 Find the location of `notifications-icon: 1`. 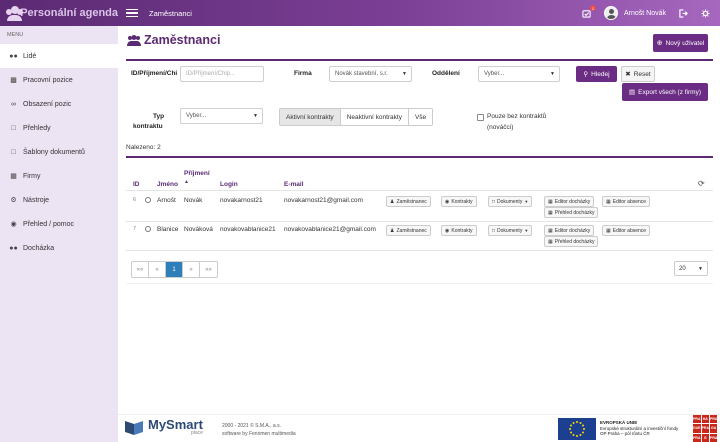

notifications-icon: 1 is located at coordinates (589, 11).